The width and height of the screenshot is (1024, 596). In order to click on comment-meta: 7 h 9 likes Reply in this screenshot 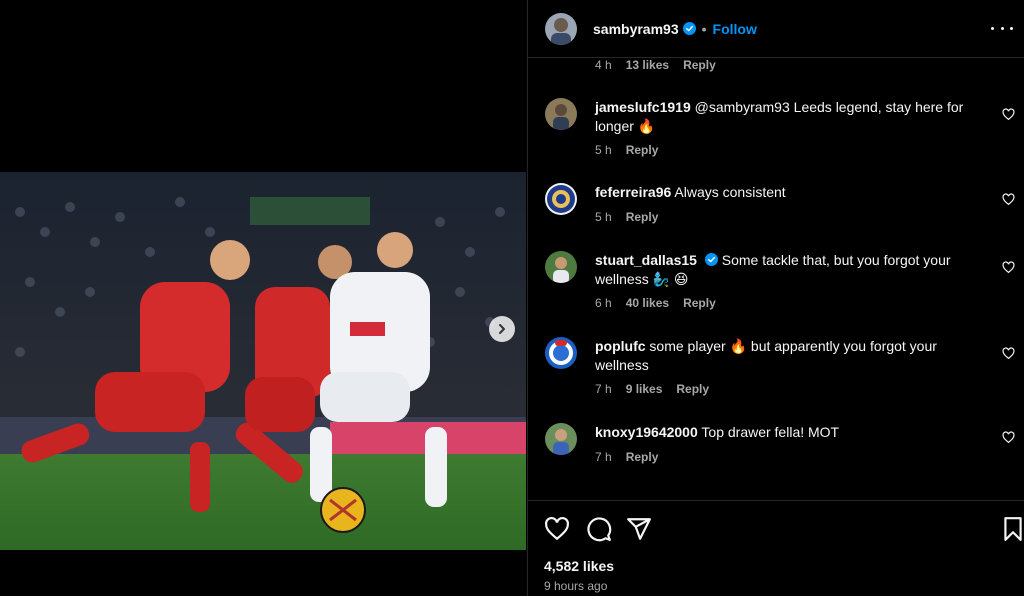, I will do `click(659, 389)`.